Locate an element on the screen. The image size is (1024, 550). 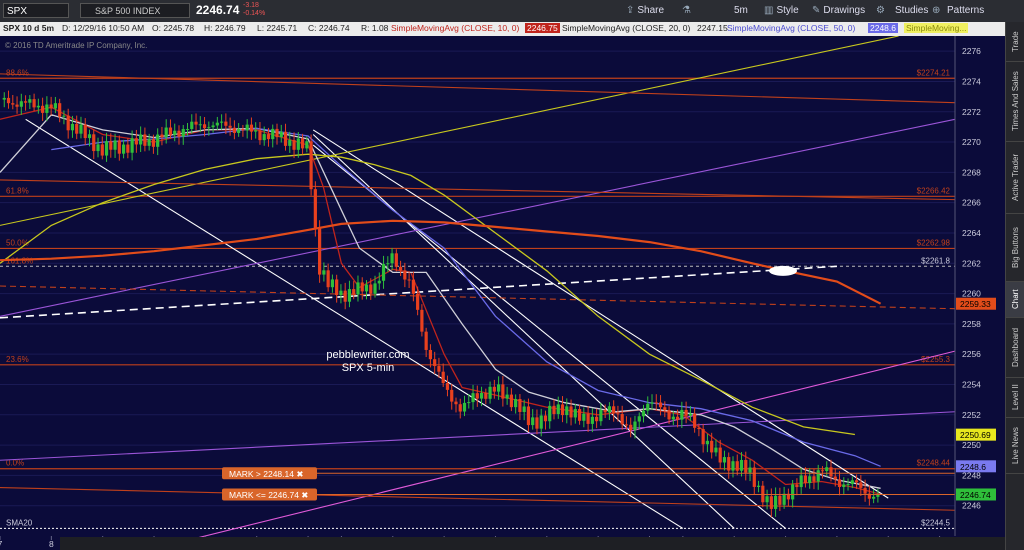
sma10-label: SimpleMovingAvg (CLOSE, 10, 0) is located at coordinates (455, 28).